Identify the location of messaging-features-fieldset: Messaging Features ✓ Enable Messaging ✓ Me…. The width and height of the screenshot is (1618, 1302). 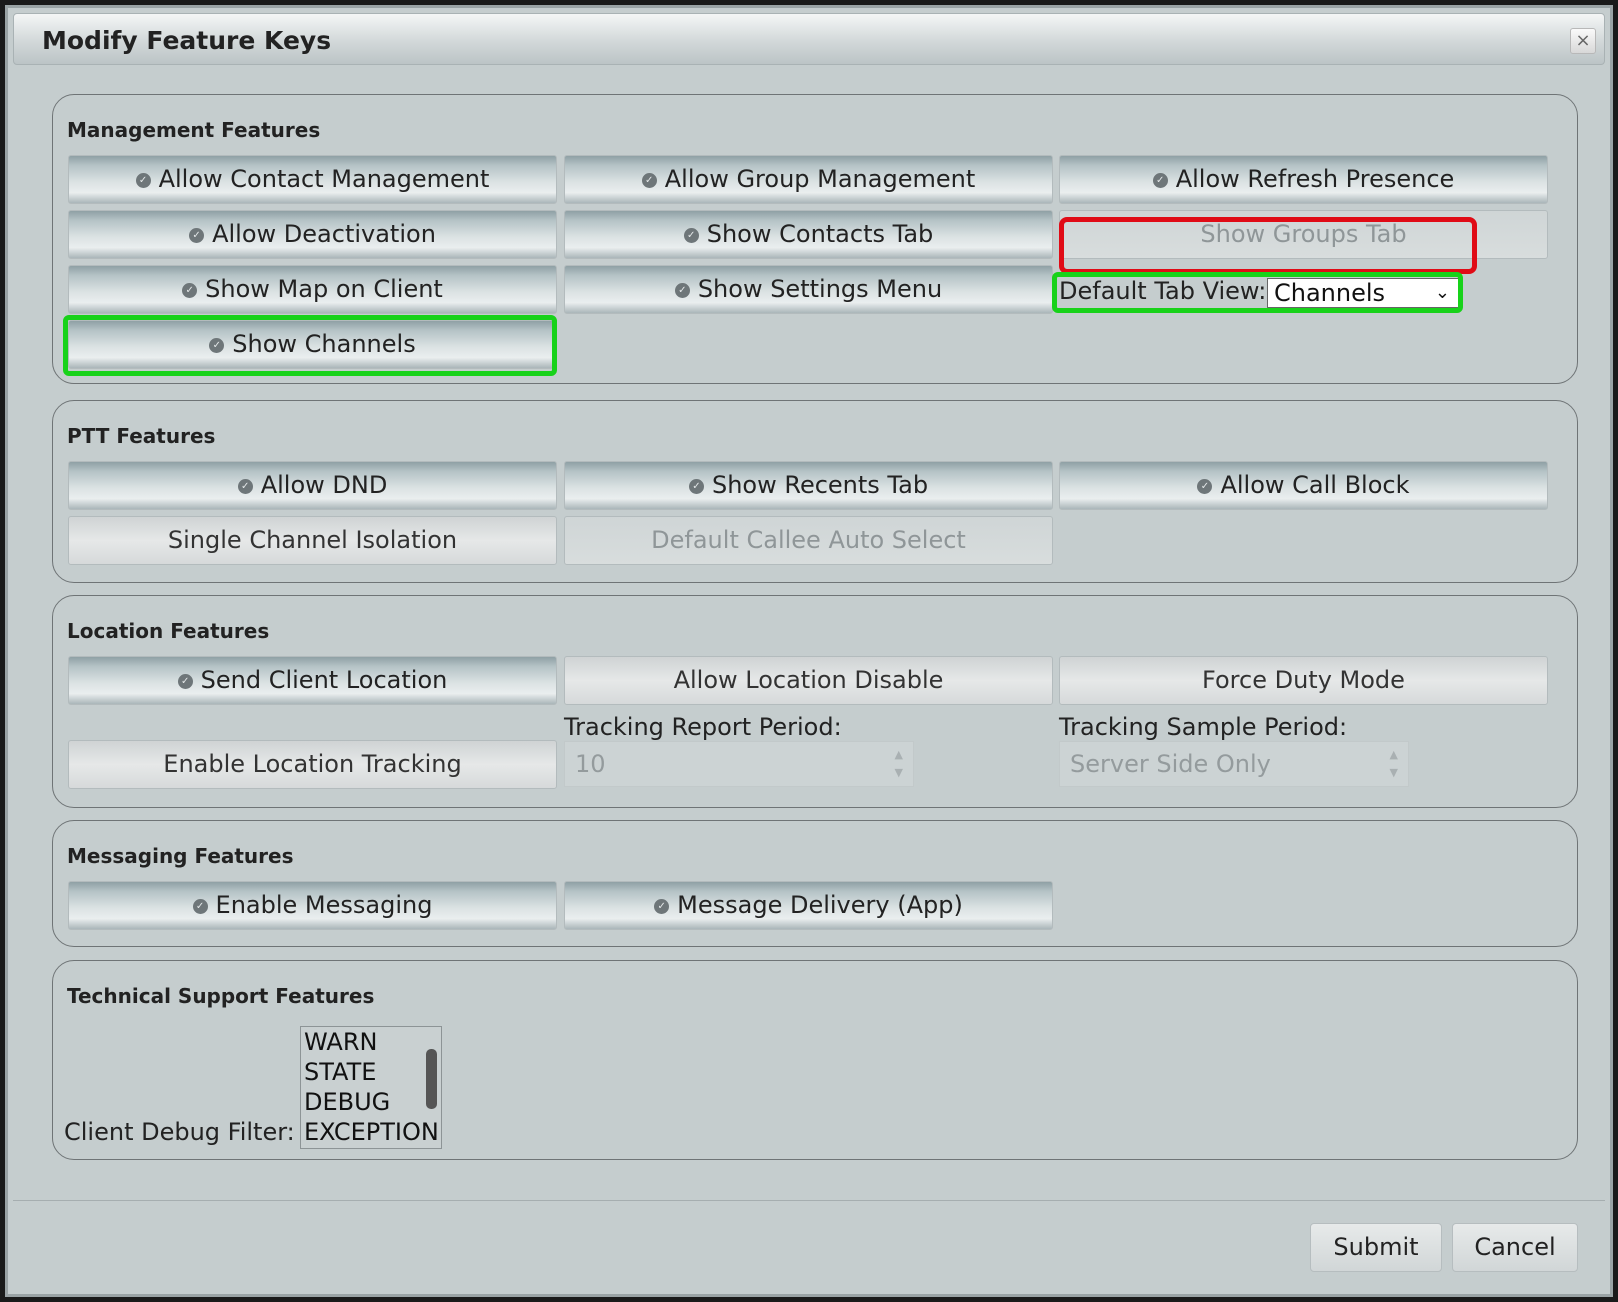
(815, 883).